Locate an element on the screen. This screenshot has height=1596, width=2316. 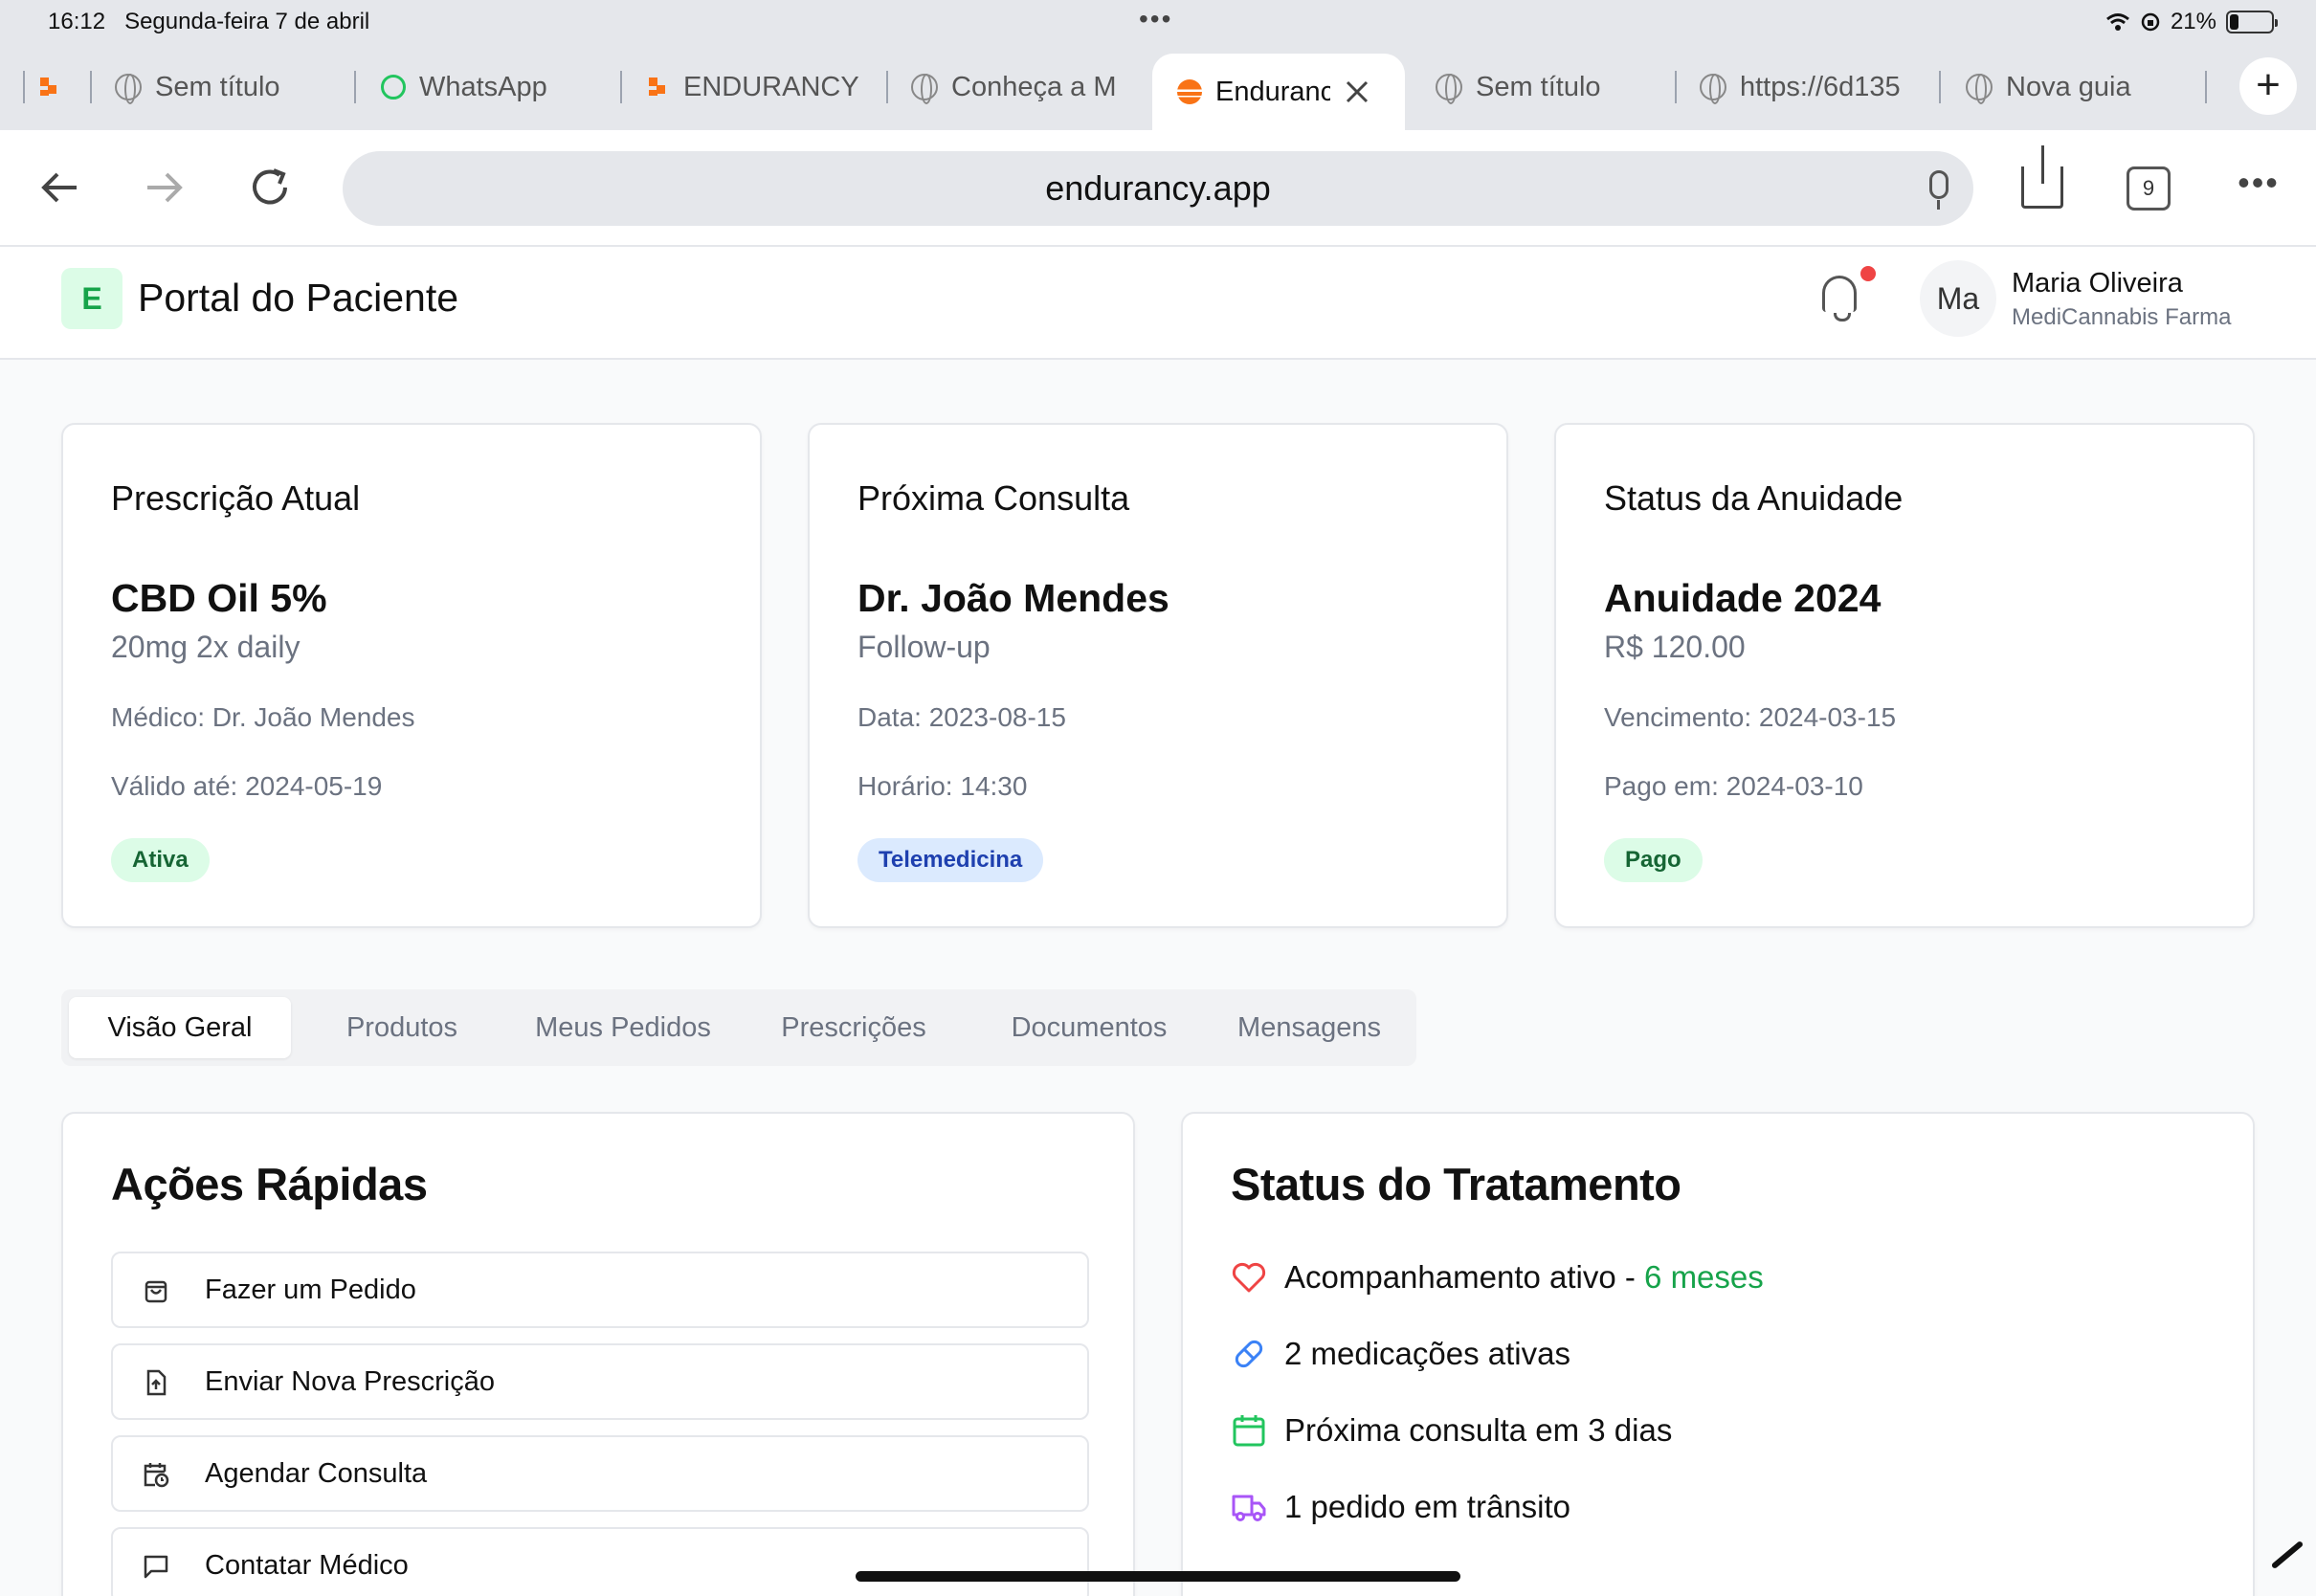
pencil-icon is located at coordinates (2287, 1555).